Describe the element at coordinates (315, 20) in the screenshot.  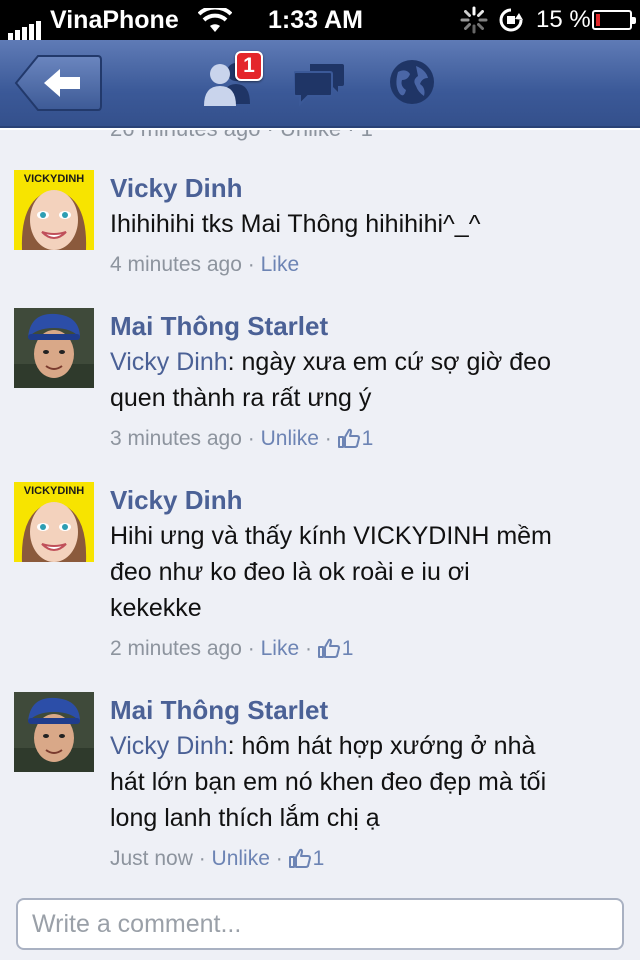
I see `clock: 1:33 AM` at that location.